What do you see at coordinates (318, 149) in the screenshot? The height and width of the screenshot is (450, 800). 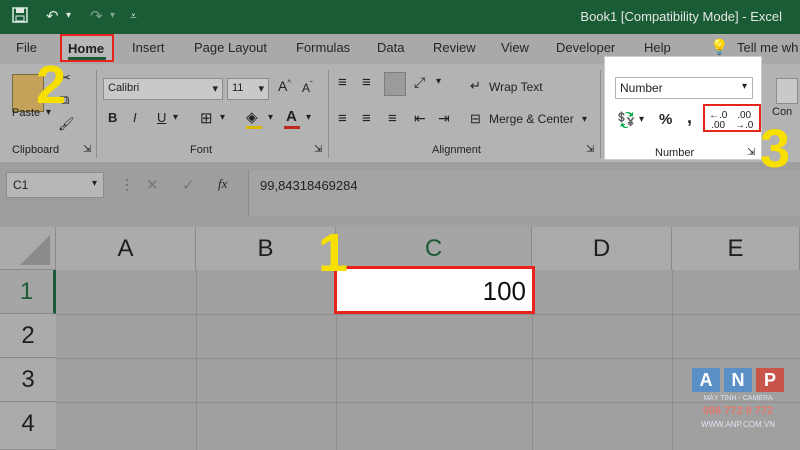 I see `font-launcher-icon: ⇲` at bounding box center [318, 149].